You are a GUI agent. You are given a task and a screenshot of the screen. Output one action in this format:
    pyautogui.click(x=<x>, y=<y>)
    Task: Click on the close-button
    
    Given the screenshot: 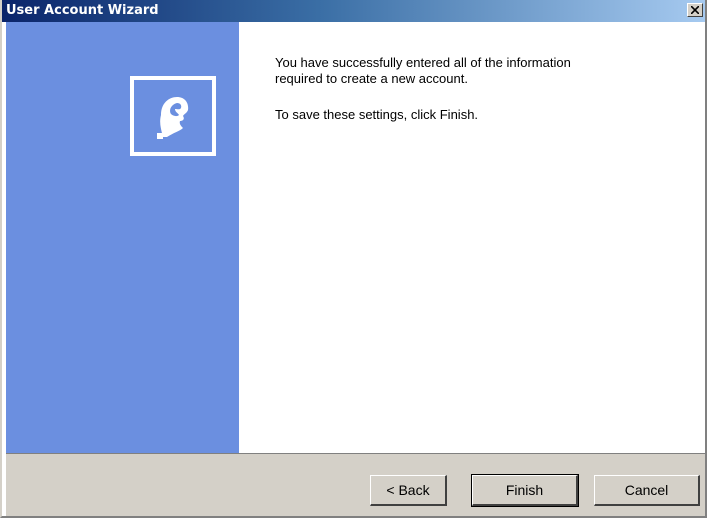 What is the action you would take?
    pyautogui.click(x=695, y=10)
    